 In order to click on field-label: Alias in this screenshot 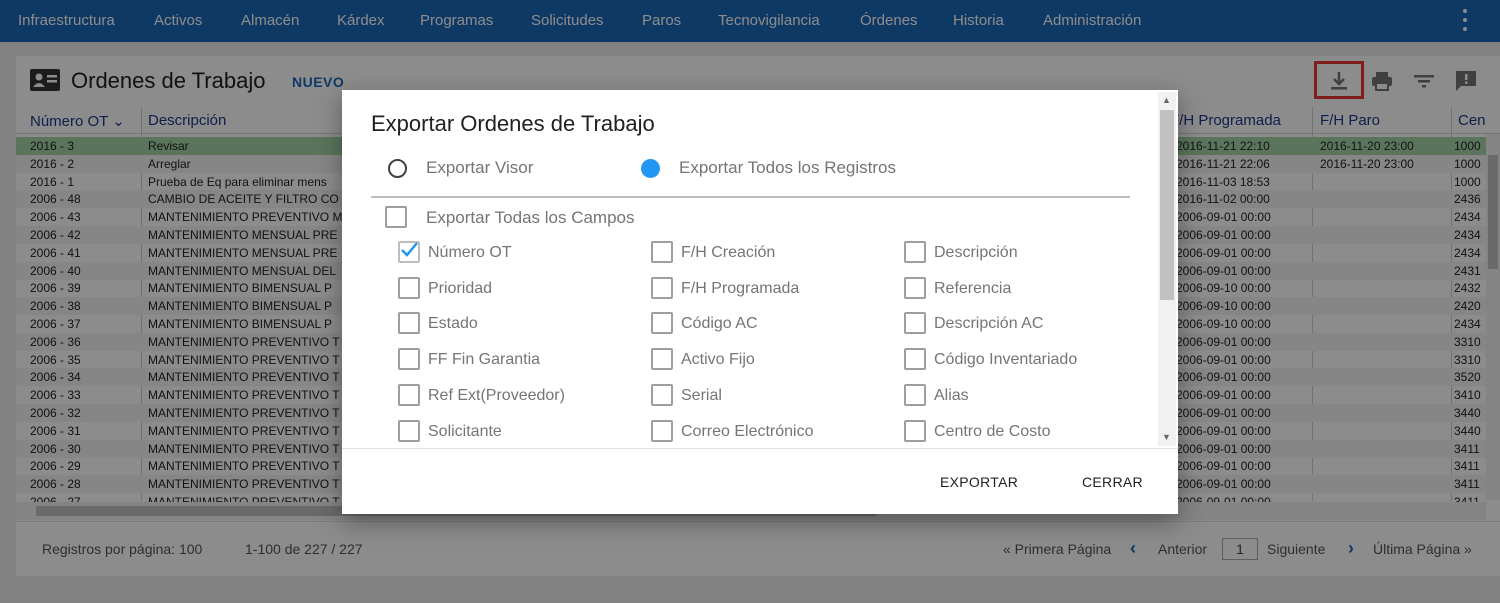, I will do `click(951, 396)`.